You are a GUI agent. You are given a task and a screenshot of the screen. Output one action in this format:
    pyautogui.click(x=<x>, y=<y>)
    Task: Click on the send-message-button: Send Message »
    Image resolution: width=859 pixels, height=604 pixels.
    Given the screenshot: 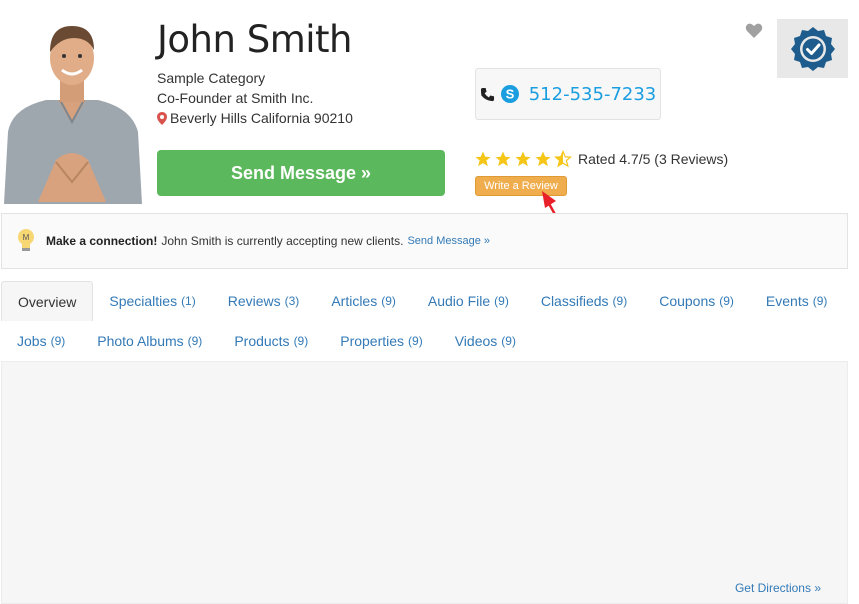 What is the action you would take?
    pyautogui.click(x=301, y=173)
    